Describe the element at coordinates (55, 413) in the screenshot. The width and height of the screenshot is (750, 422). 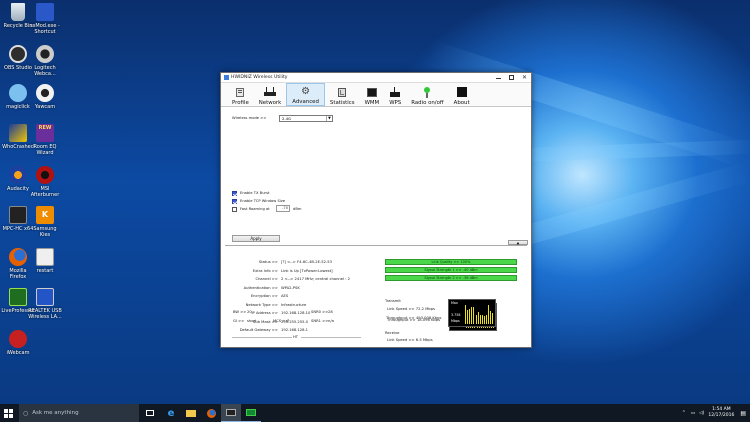
I see `search-placeholder: Ask me anything` at that location.